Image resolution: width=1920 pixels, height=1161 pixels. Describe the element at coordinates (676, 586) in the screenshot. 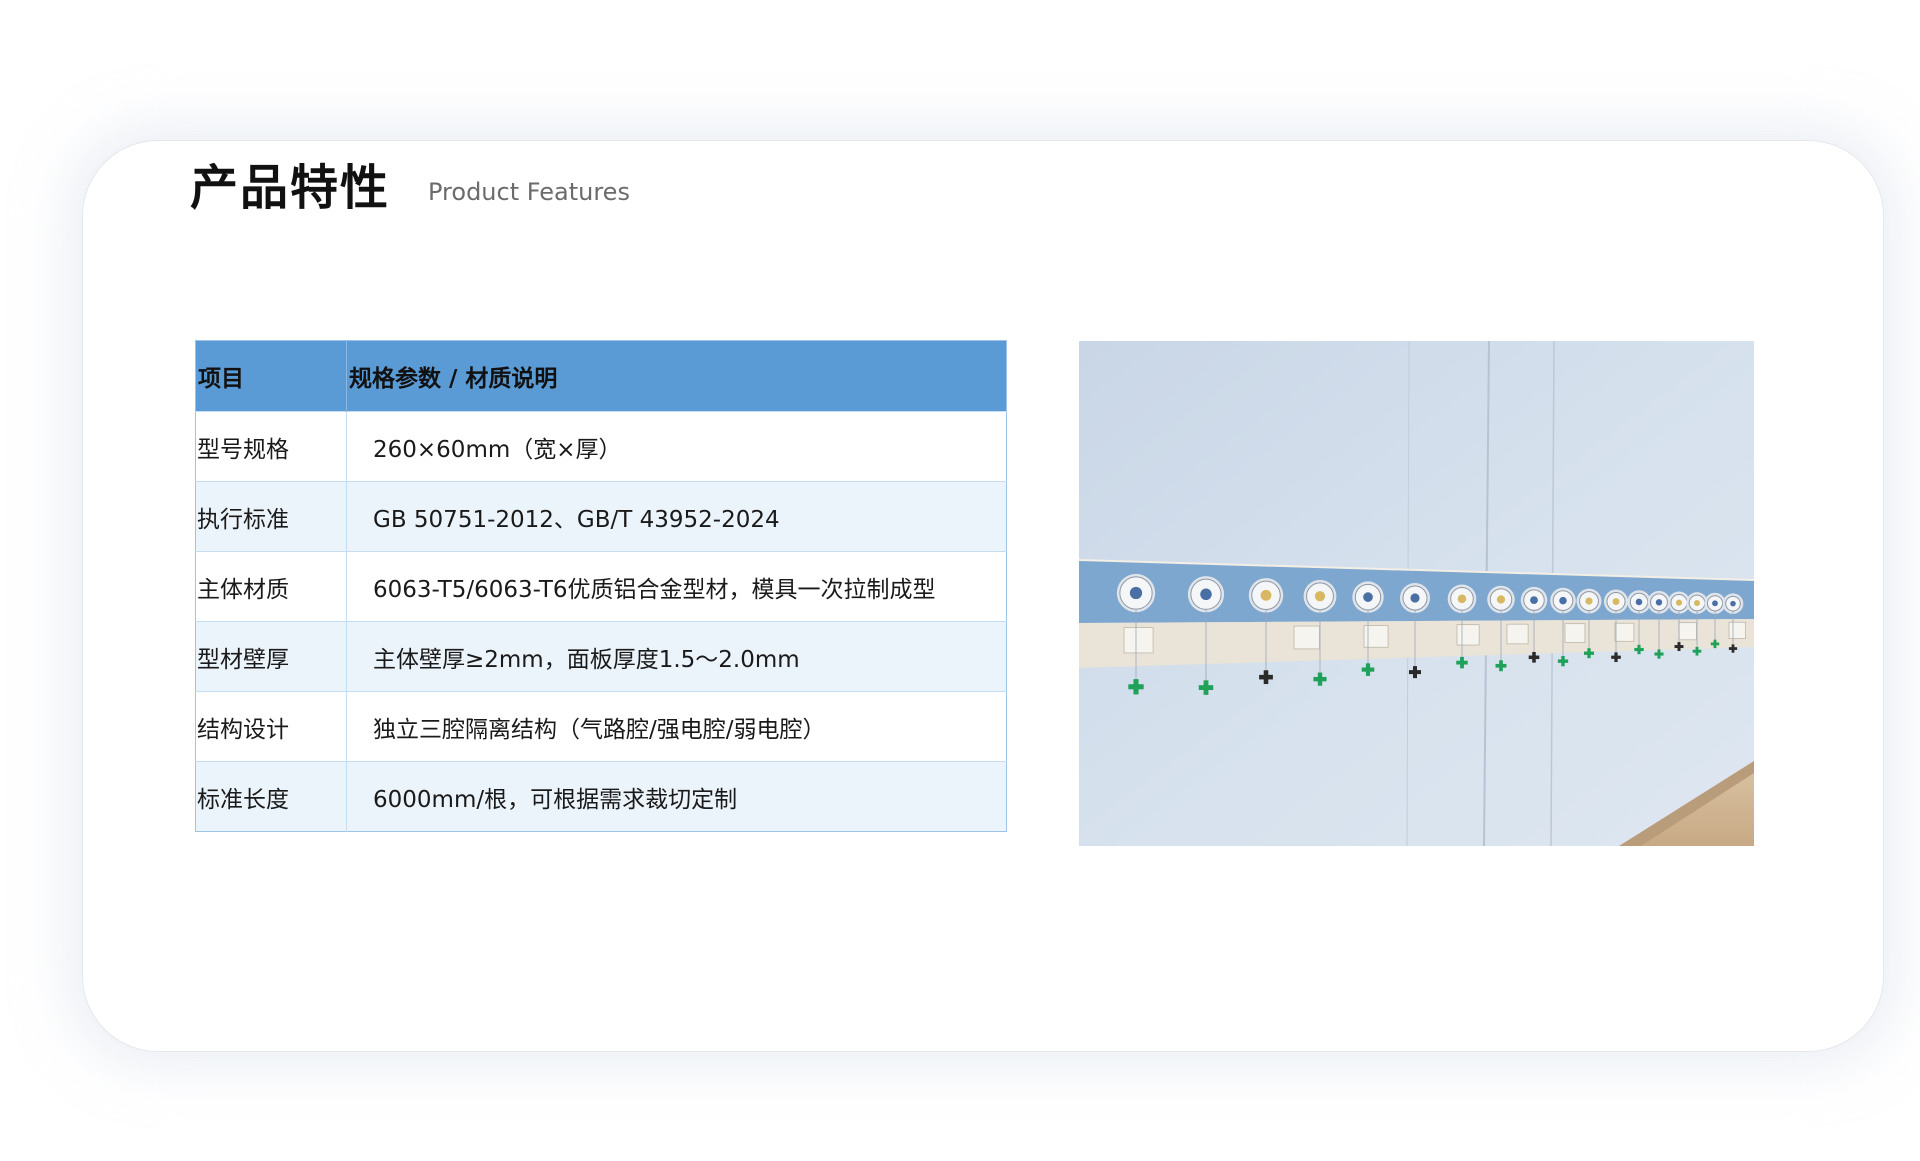

I see `row-item-value: 6063-T5/6063-T6优质铝合金型材，模具一次拉制成型` at that location.